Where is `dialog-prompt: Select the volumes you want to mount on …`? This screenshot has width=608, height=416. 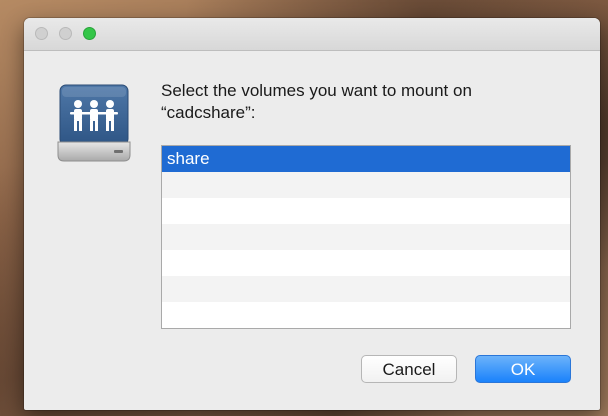 dialog-prompt: Select the volumes you want to mount on … is located at coordinates (361, 102).